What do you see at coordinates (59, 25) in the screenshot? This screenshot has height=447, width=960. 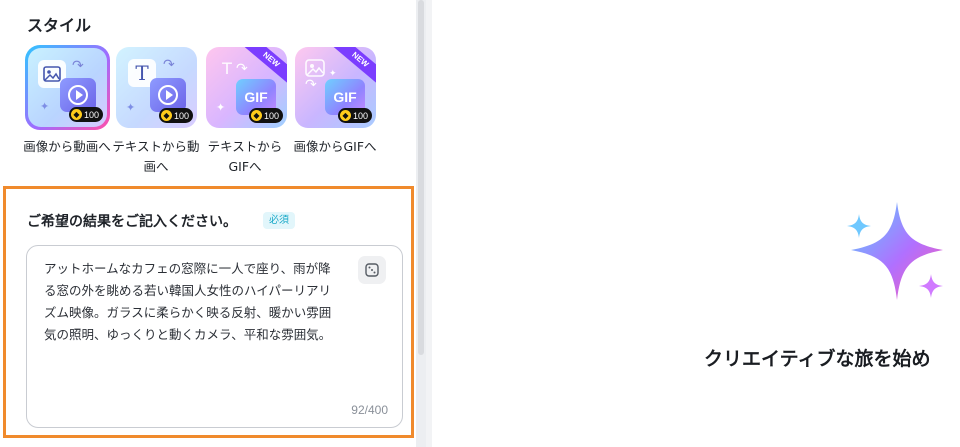 I see `style-section-title: スタイル` at bounding box center [59, 25].